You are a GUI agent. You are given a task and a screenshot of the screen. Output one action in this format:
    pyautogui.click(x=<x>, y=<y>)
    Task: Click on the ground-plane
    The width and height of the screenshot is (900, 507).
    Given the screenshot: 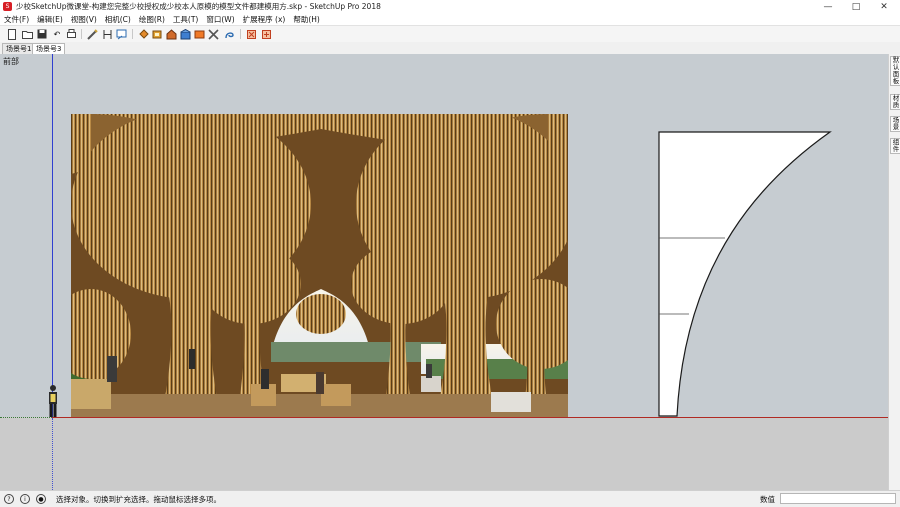 What is the action you would take?
    pyautogui.click(x=444, y=453)
    